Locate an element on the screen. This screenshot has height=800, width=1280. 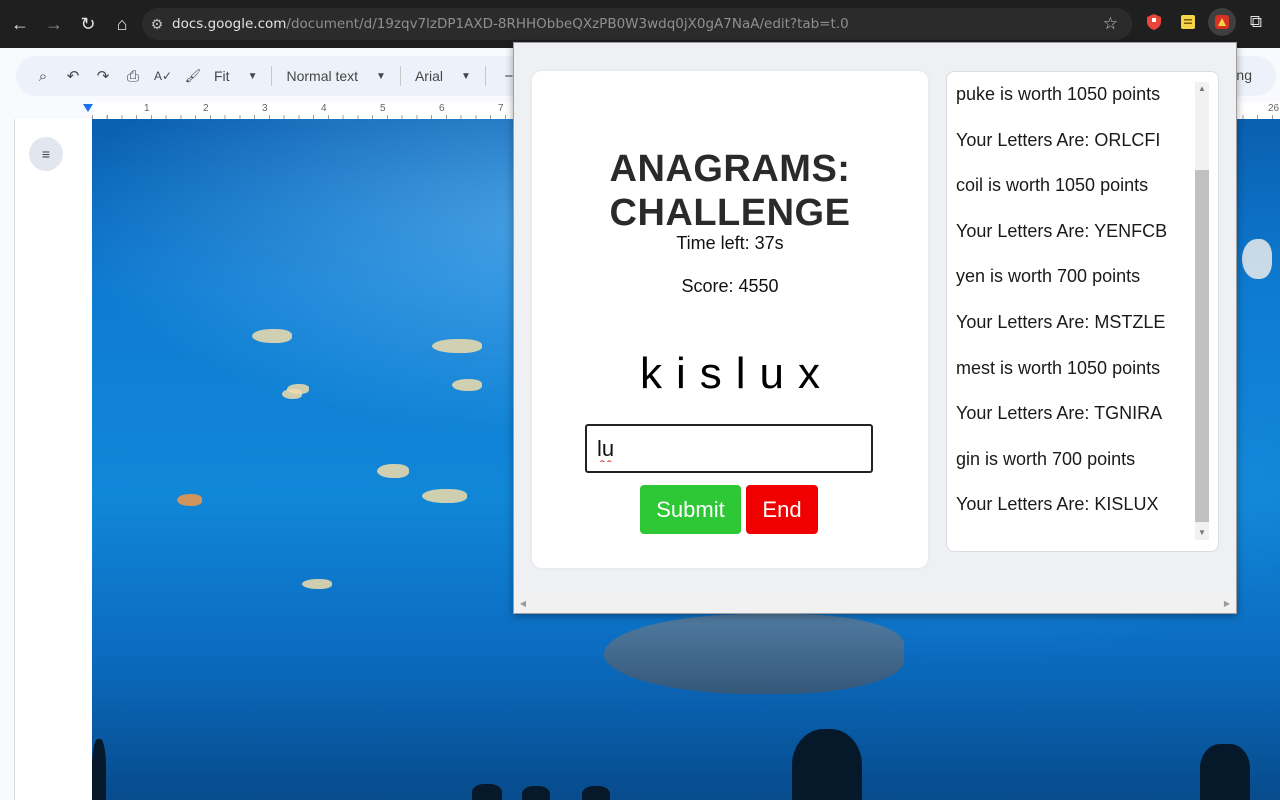
search-icon: ⌕ is located at coordinates (43, 76).